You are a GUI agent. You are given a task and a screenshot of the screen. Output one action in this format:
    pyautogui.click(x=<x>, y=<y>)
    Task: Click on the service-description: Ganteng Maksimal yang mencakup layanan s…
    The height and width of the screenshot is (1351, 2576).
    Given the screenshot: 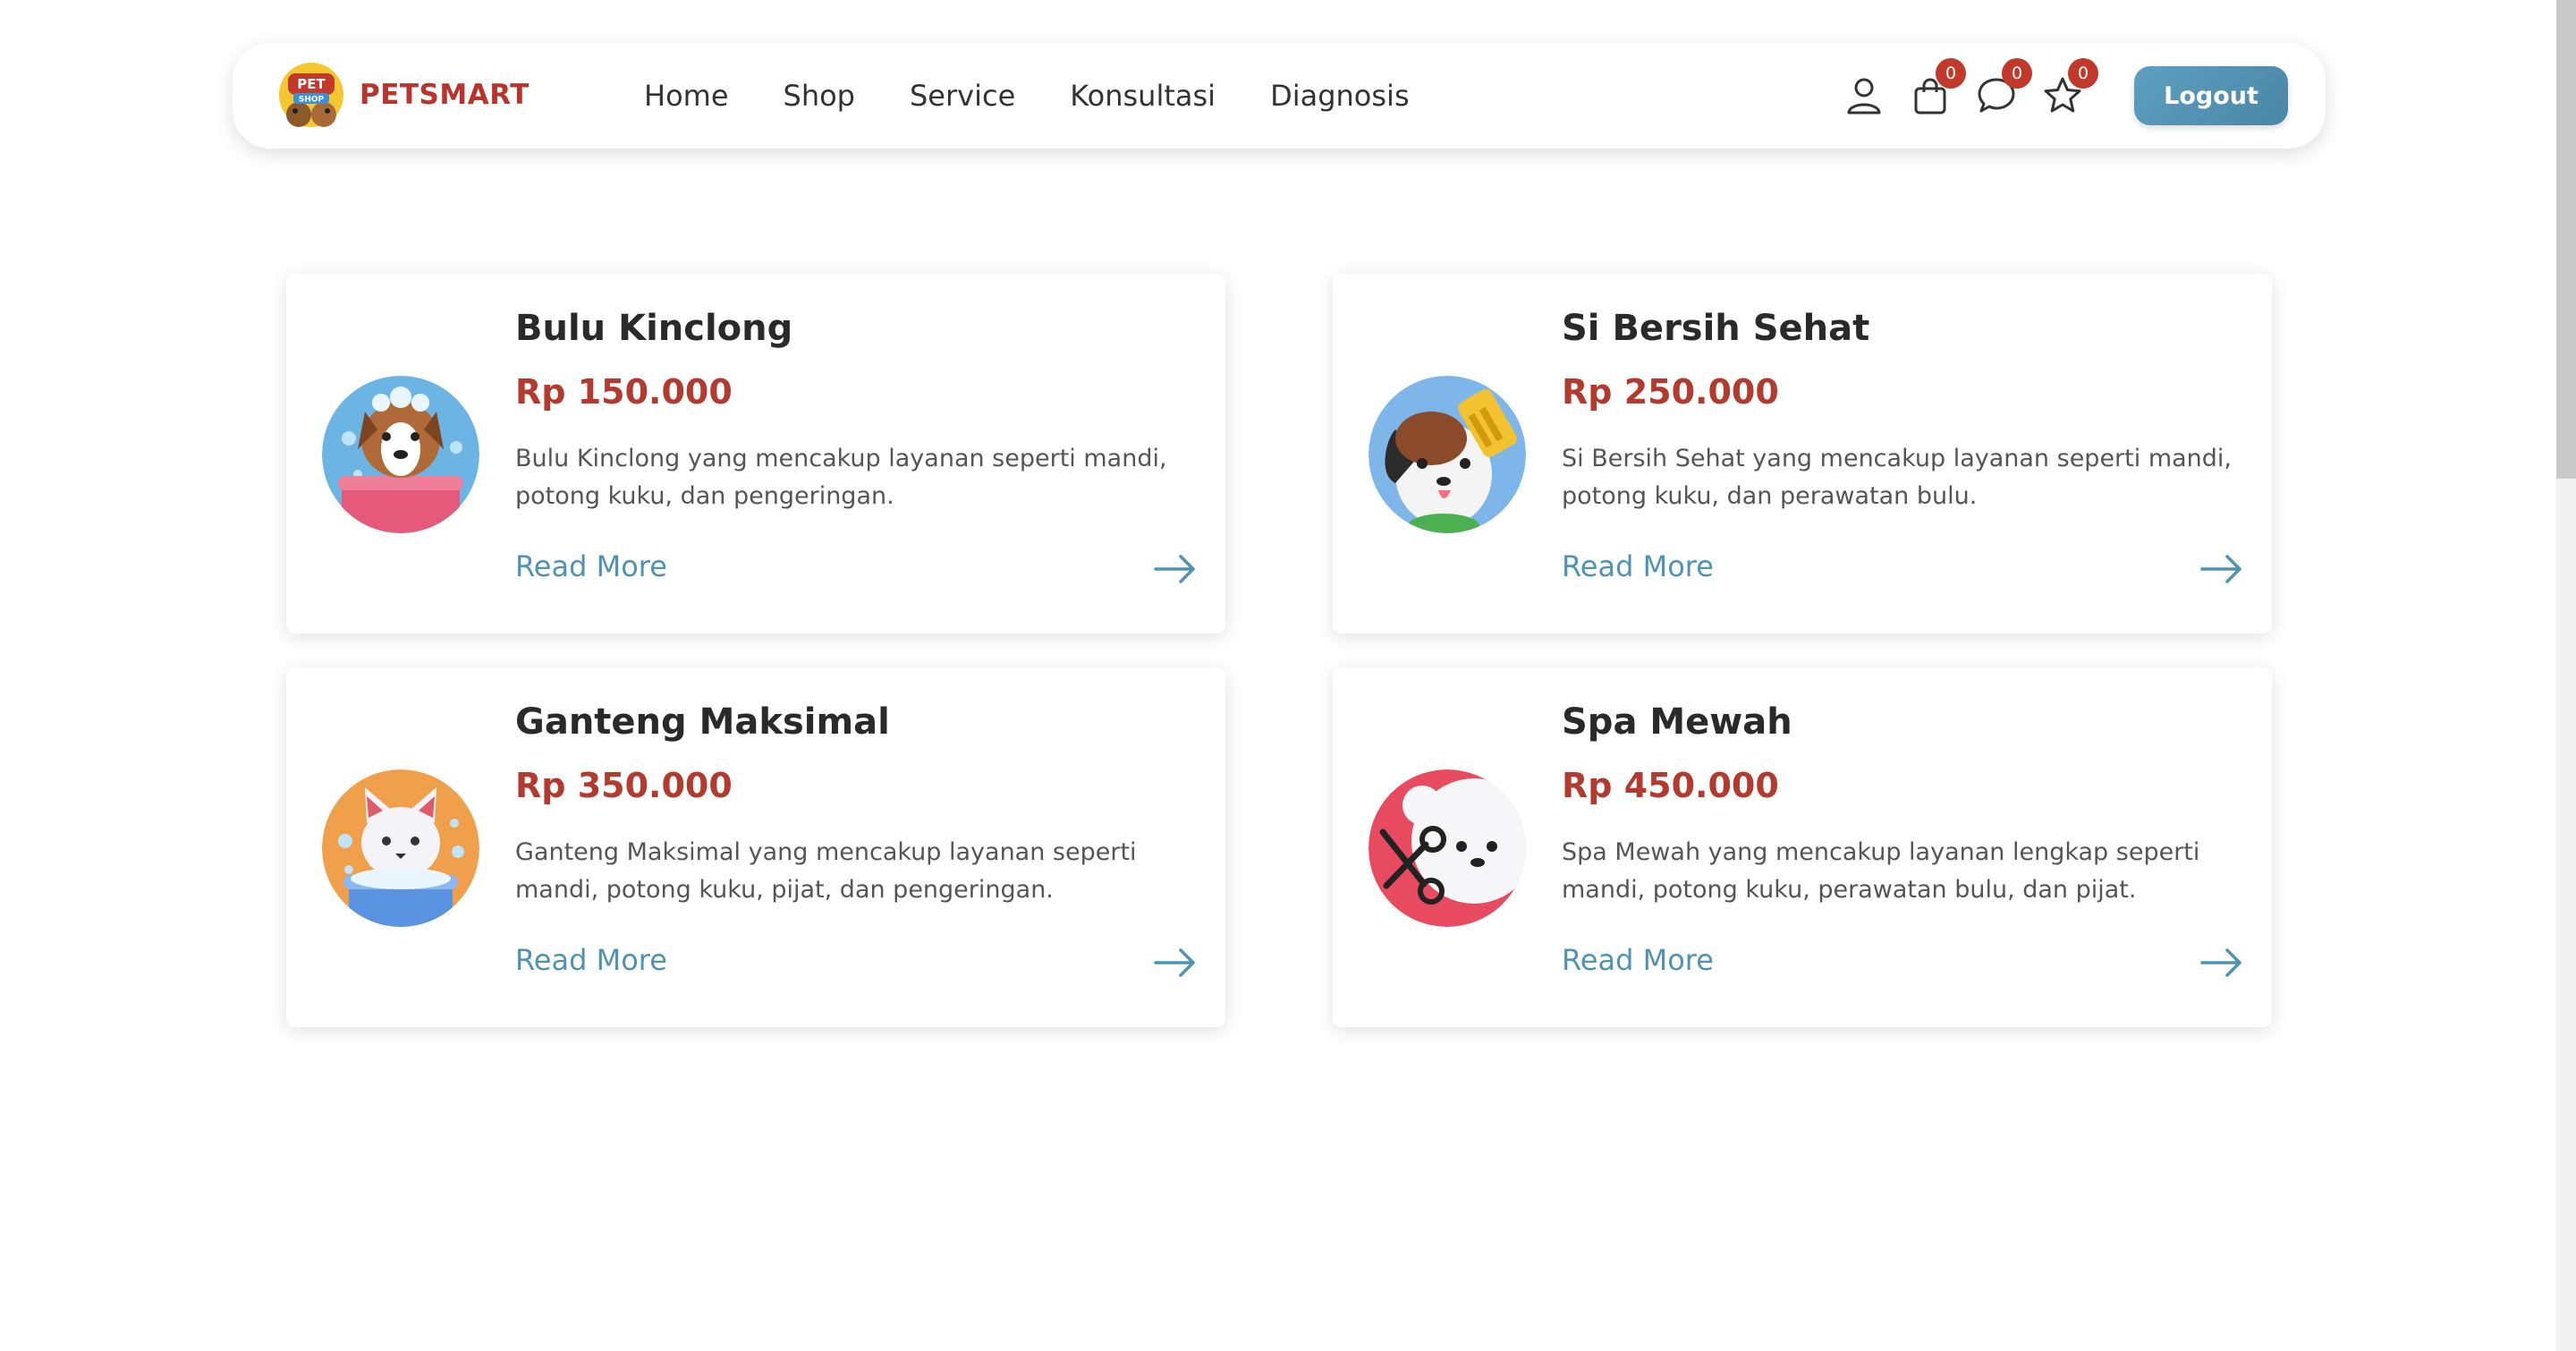 What is the action you would take?
    pyautogui.click(x=826, y=871)
    